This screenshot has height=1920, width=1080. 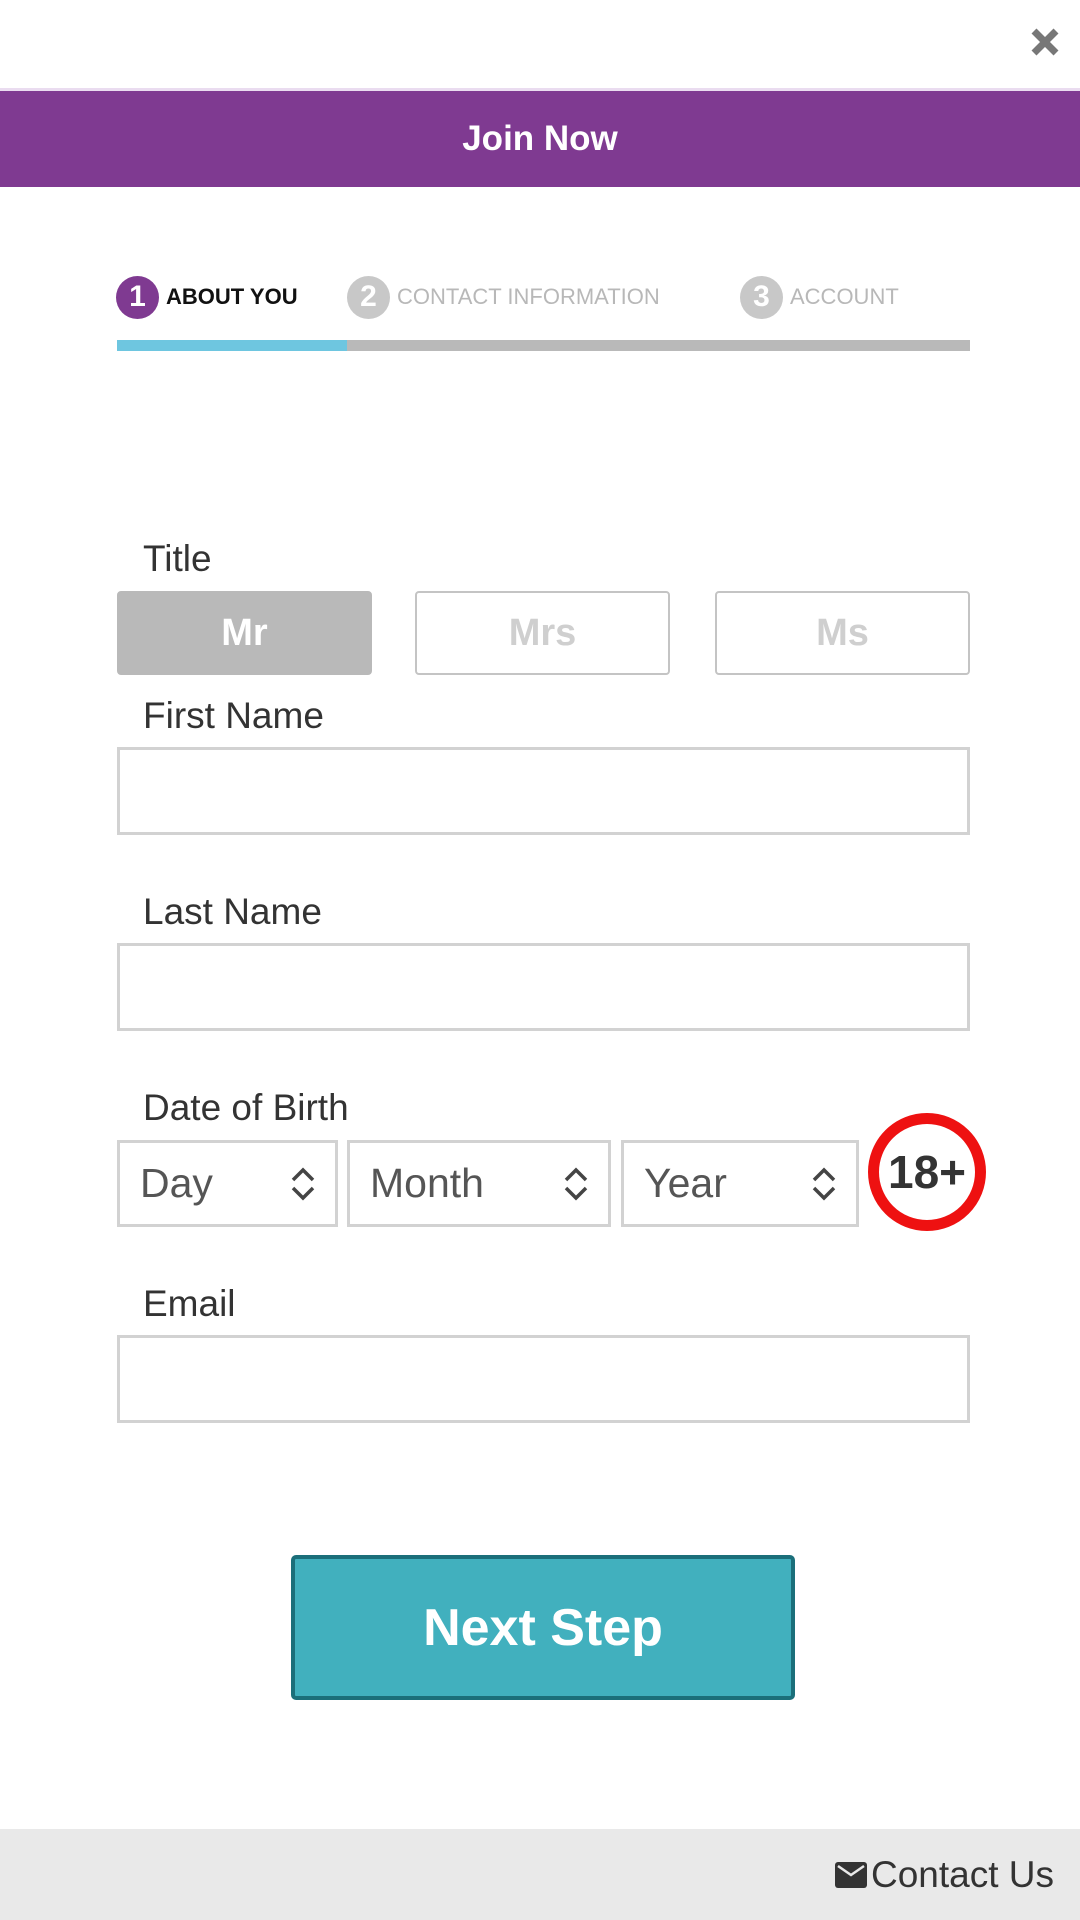 I want to click on progress-bar, so click(x=543, y=345).